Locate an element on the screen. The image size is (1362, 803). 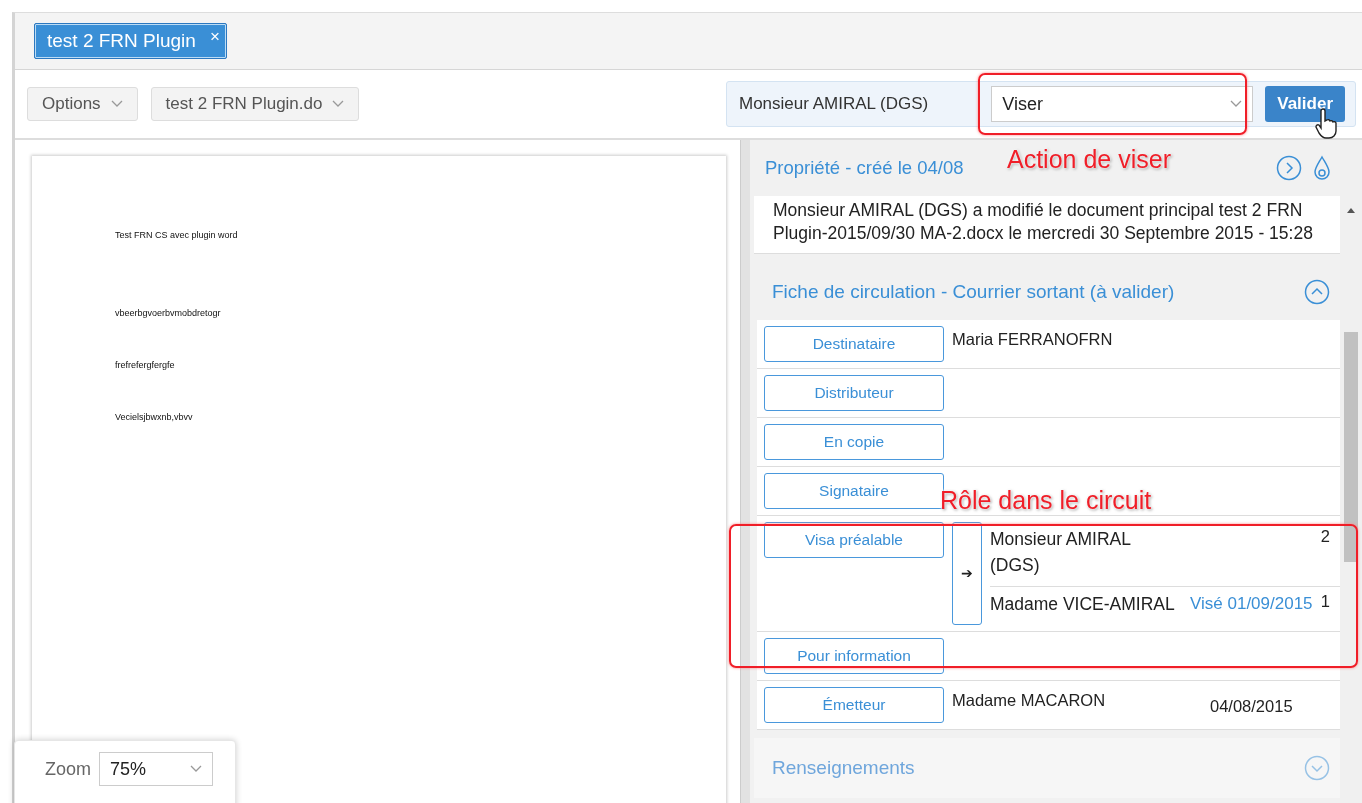
role-button: Visa préalable is located at coordinates (854, 539).